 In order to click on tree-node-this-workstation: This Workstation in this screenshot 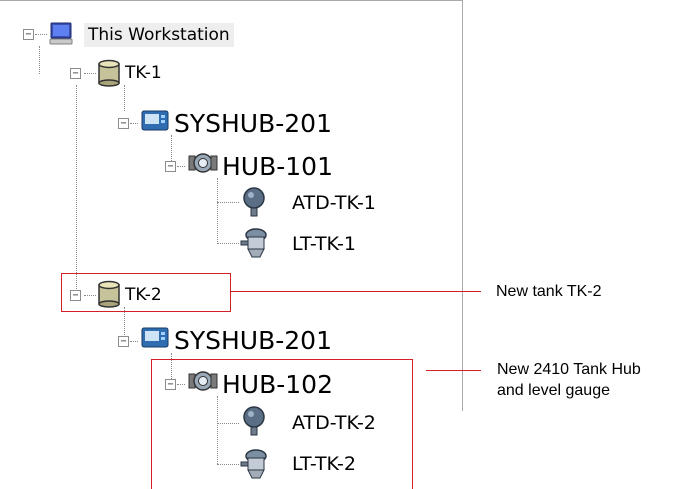, I will do `click(159, 35)`.